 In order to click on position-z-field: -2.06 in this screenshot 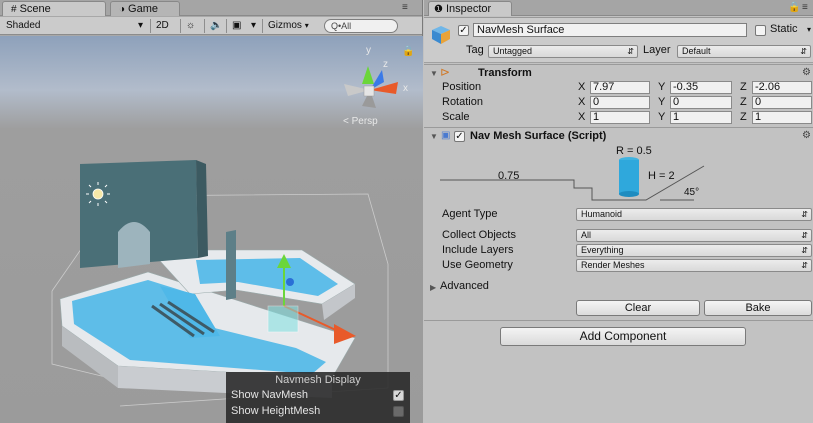, I will do `click(782, 87)`.